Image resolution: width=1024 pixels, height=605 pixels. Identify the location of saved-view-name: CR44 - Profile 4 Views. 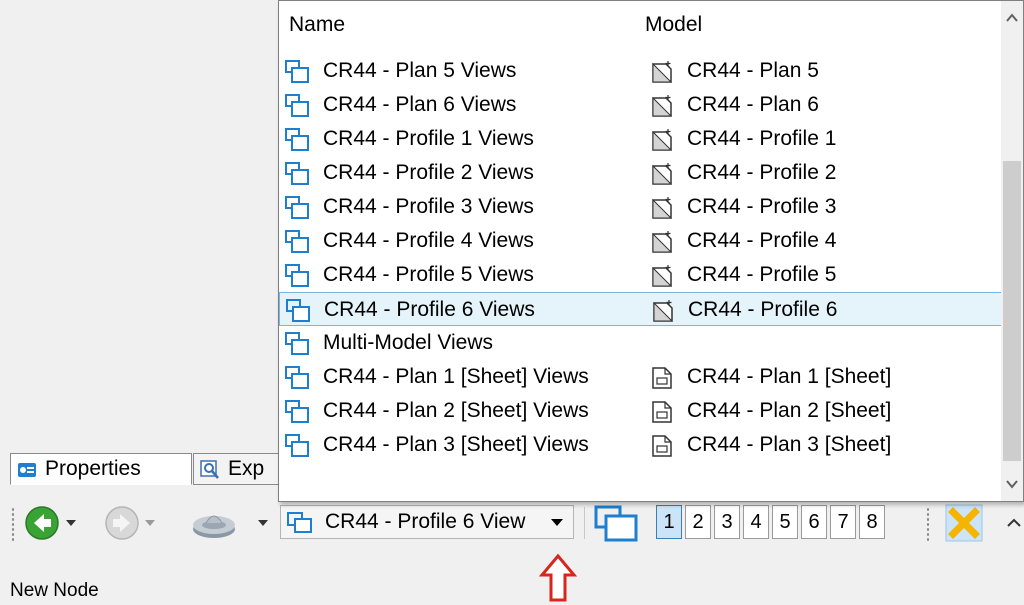
(428, 240).